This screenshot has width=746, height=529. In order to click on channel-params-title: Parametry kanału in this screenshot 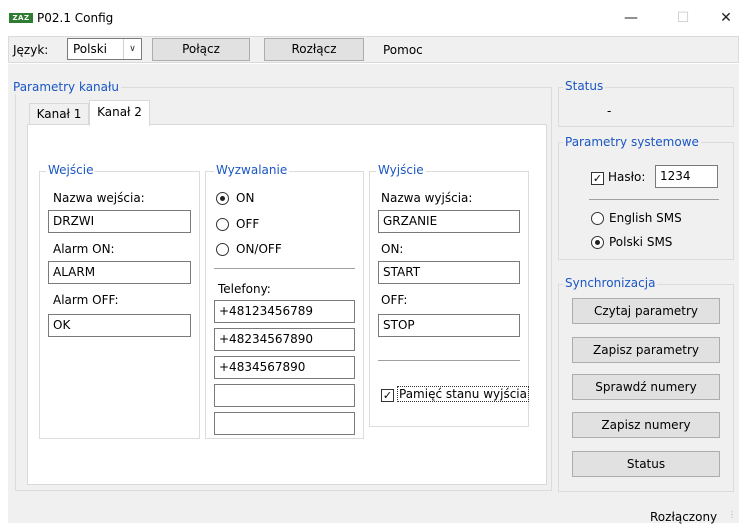, I will do `click(66, 87)`.